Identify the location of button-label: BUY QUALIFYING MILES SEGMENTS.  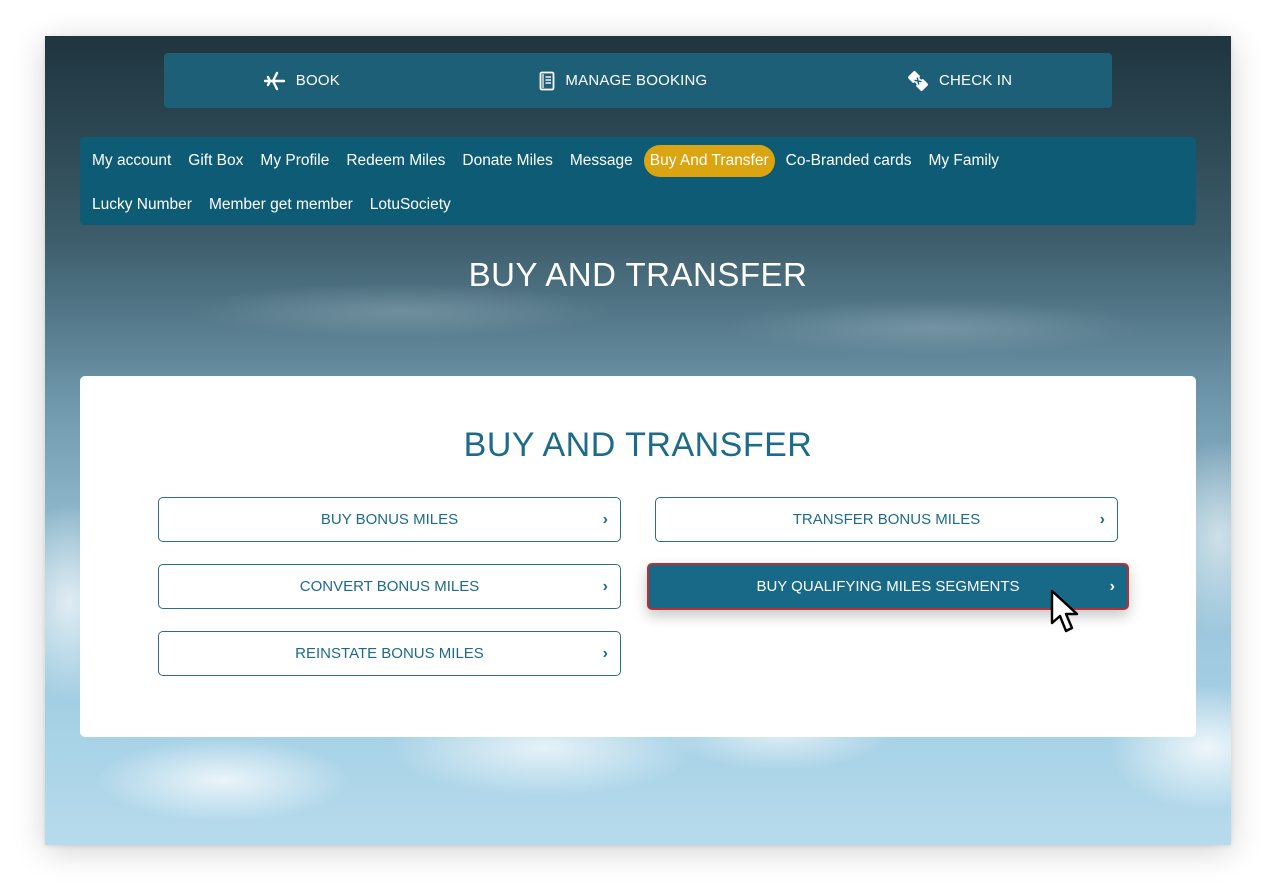
(888, 586).